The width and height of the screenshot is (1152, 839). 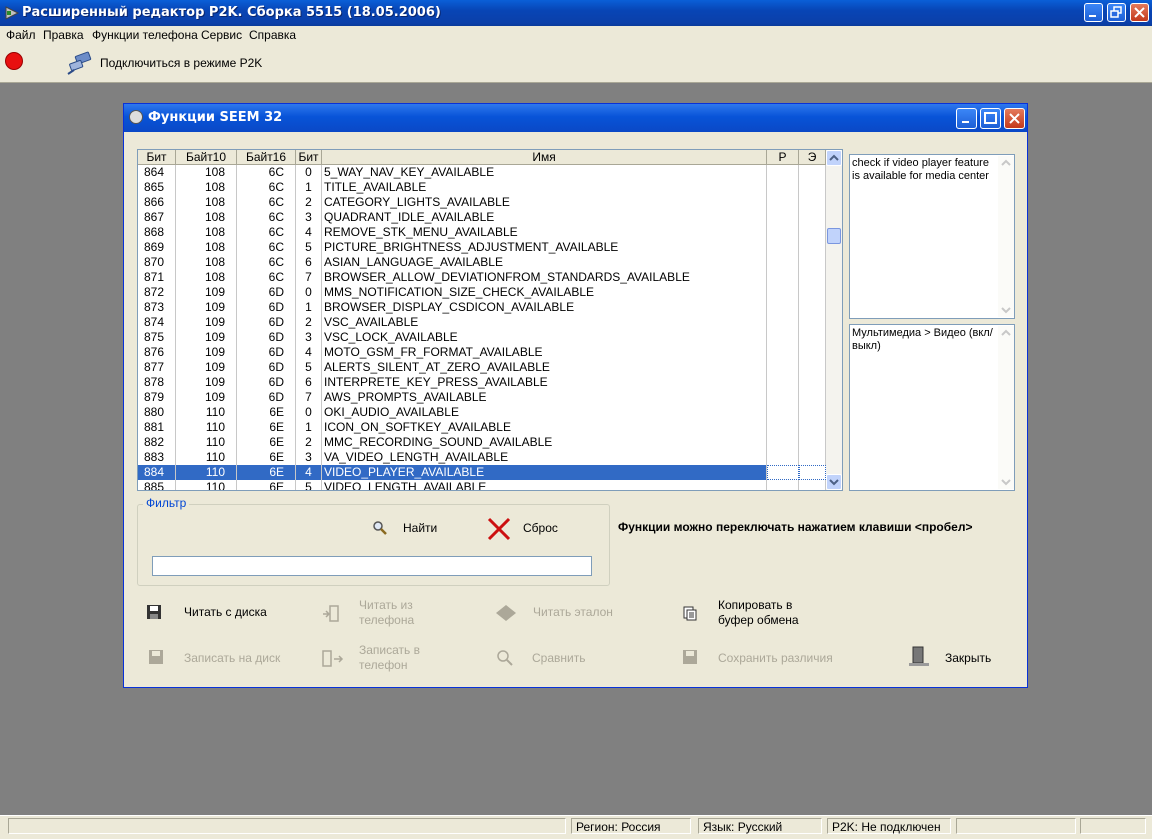 I want to click on write-phone-button: Записать в телефон, so click(x=382, y=659).